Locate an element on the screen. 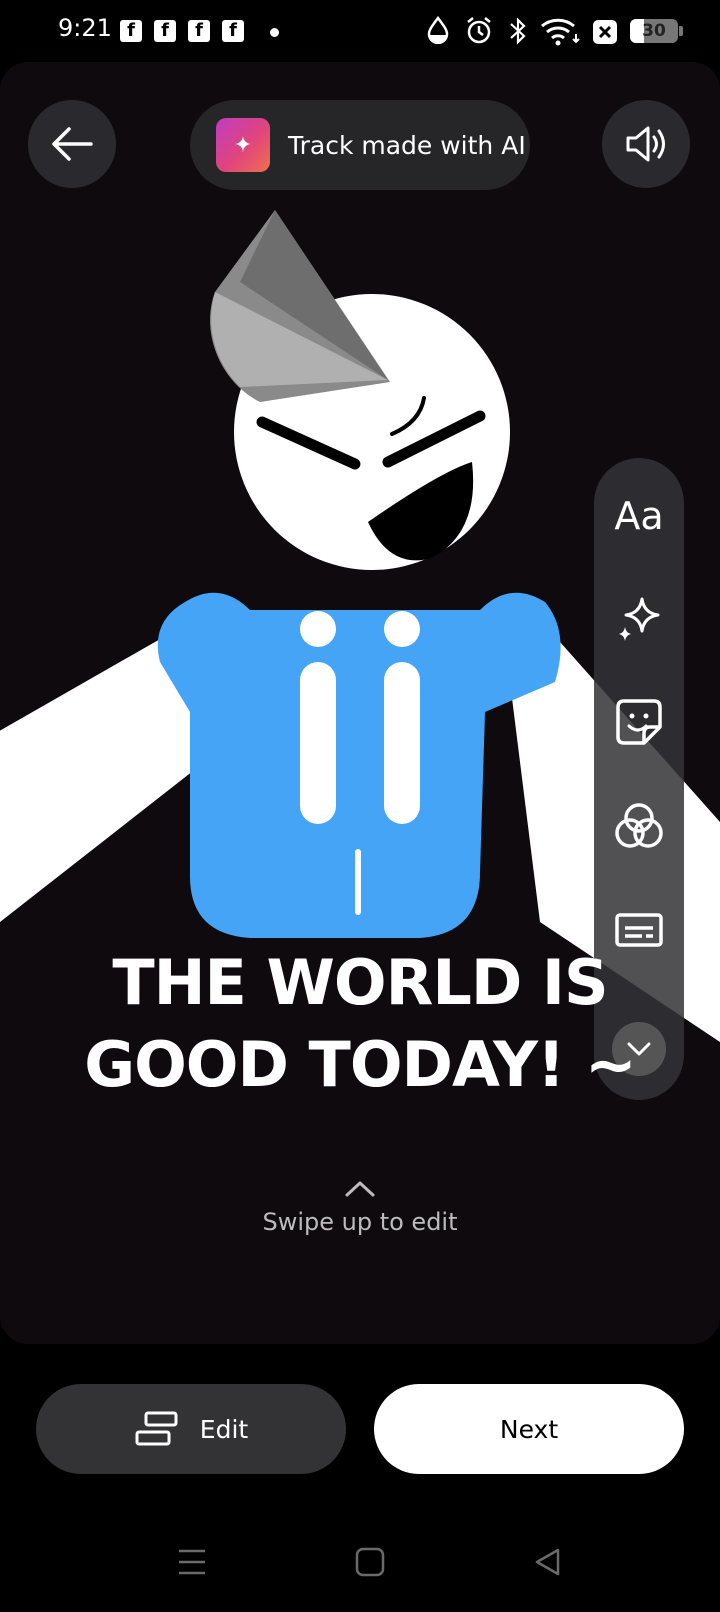  text-tool-label: Aa is located at coordinates (639, 516).